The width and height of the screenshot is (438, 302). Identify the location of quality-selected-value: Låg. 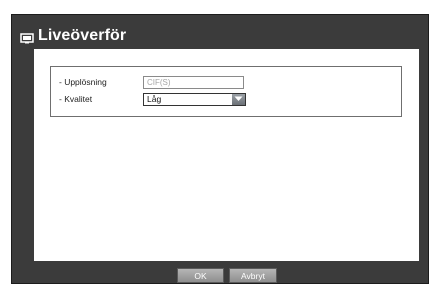
(154, 98).